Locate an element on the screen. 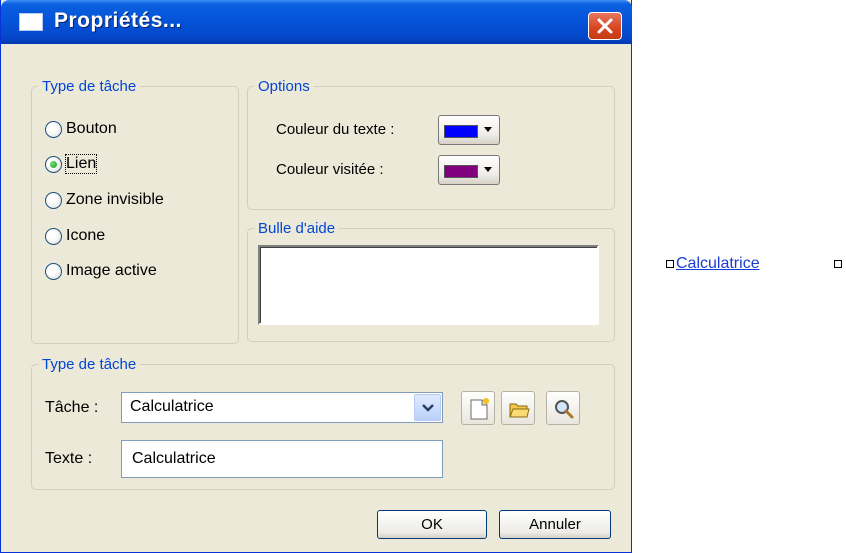 The height and width of the screenshot is (553, 846). radio-image-active: Image active is located at coordinates (101, 271).